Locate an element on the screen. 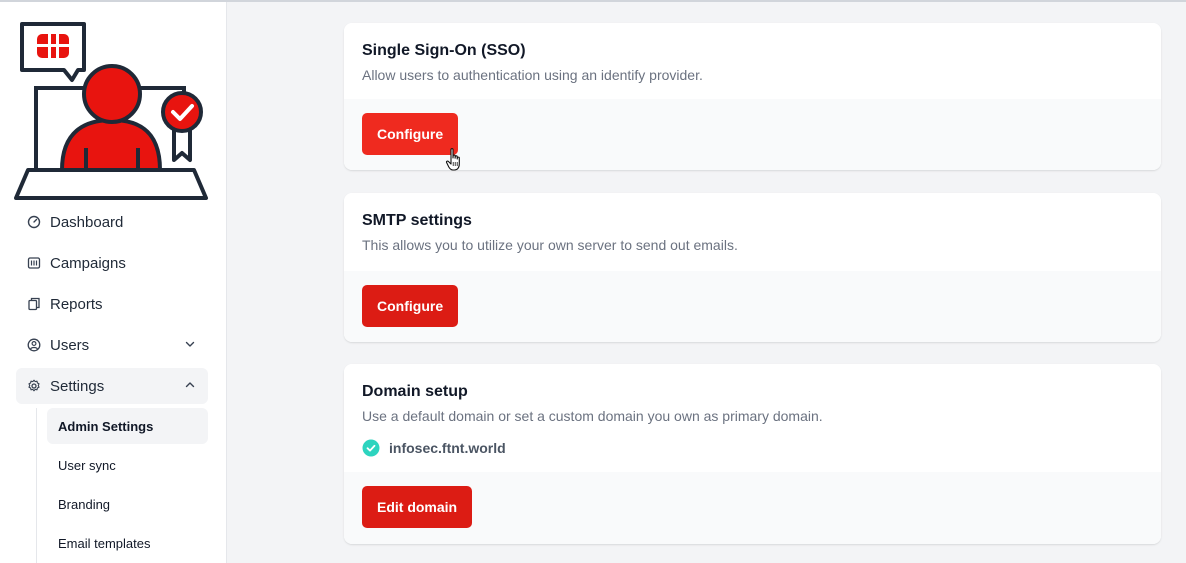 The height and width of the screenshot is (563, 1186). brand-illustration-icon is located at coordinates (111, 111).